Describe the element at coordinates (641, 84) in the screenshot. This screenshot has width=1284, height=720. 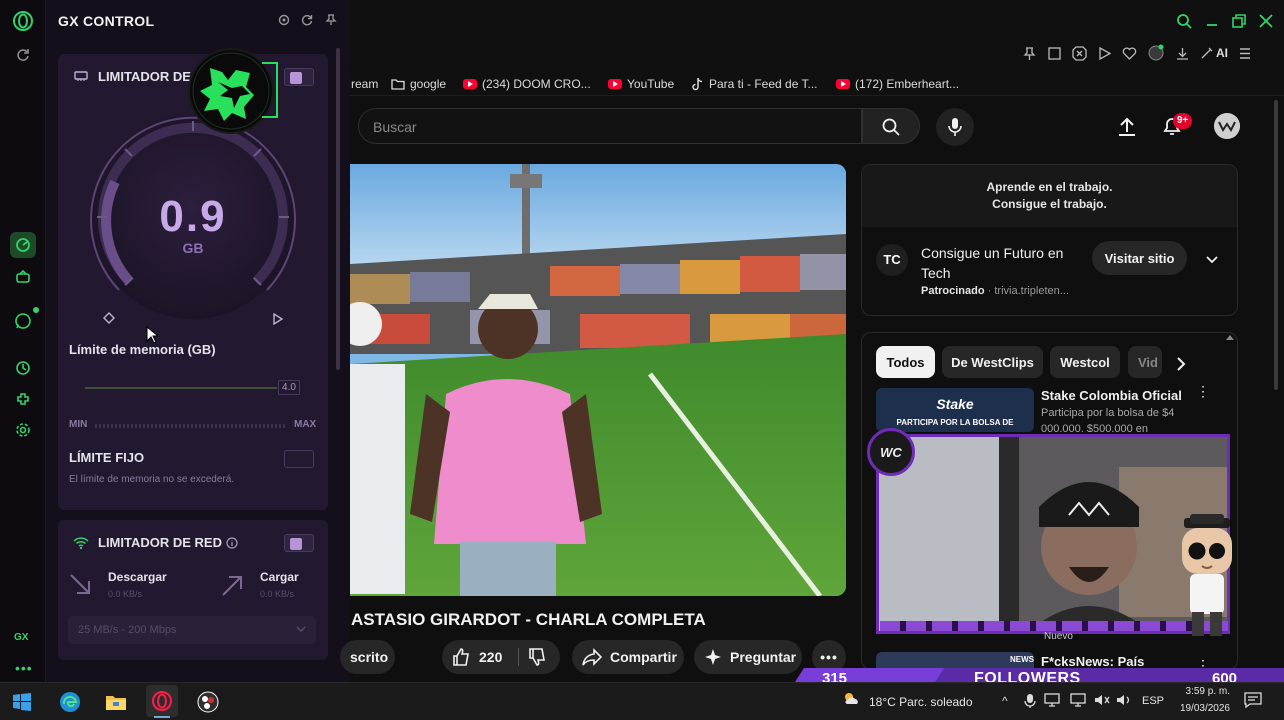
I see `bookmark-3: YouTube` at that location.